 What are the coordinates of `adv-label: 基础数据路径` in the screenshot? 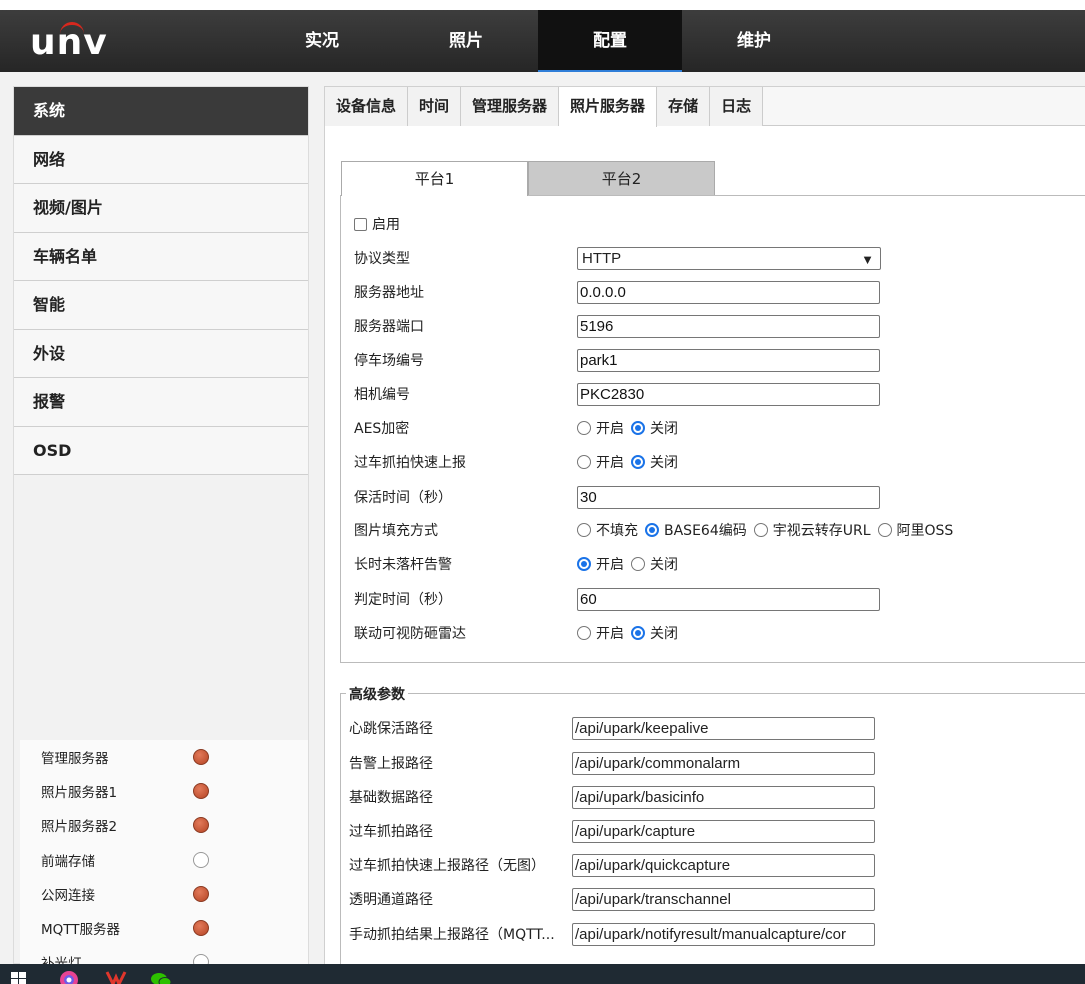 It's located at (391, 798).